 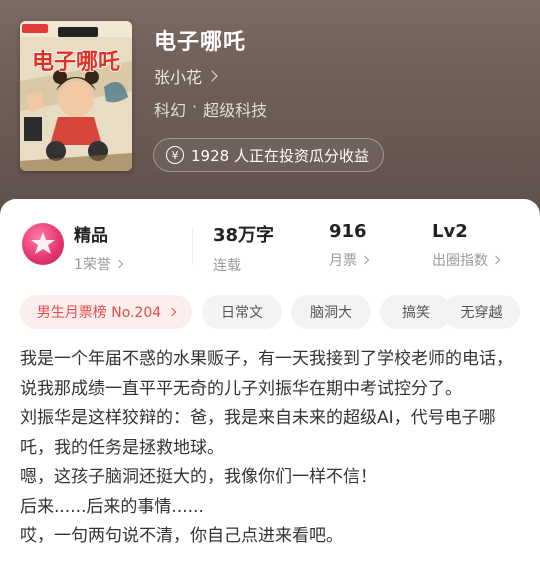 I want to click on words-value: 38万字, so click(x=244, y=235).